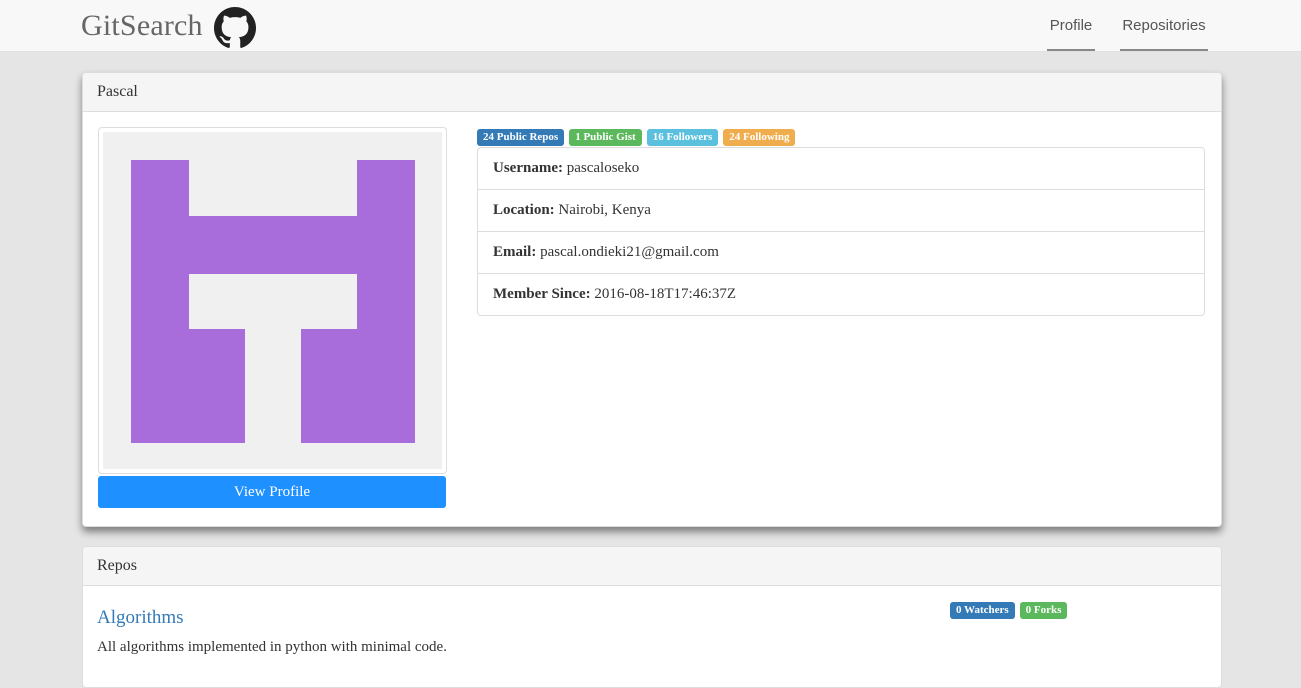 The image size is (1301, 688). I want to click on identicon-shape, so click(273, 301).